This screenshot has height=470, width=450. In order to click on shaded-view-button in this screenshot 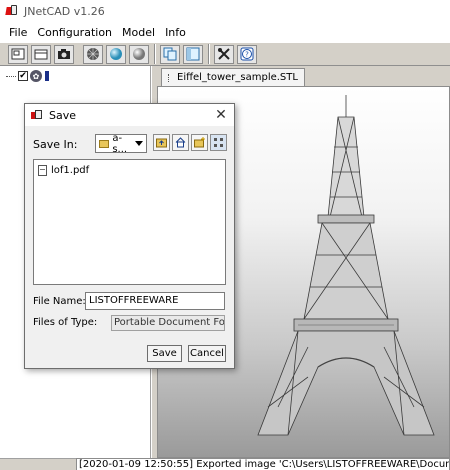, I will do `click(116, 54)`.